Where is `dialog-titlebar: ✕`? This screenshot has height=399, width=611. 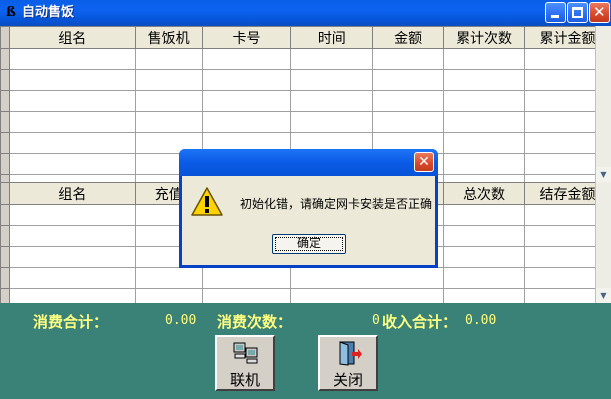
dialog-titlebar: ✕ is located at coordinates (308, 162).